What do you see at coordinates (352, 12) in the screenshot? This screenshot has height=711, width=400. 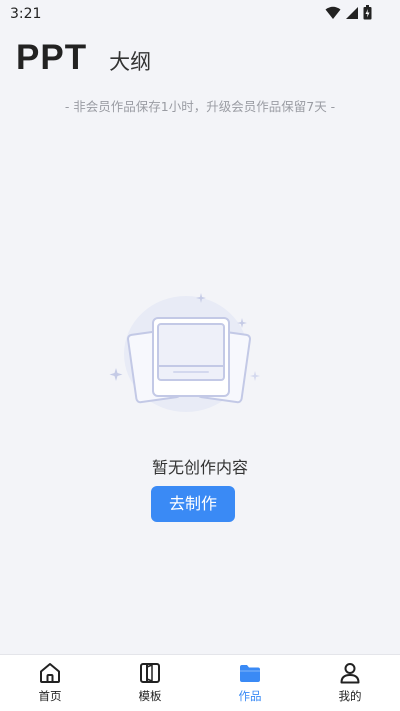 I see `signal-icon` at bounding box center [352, 12].